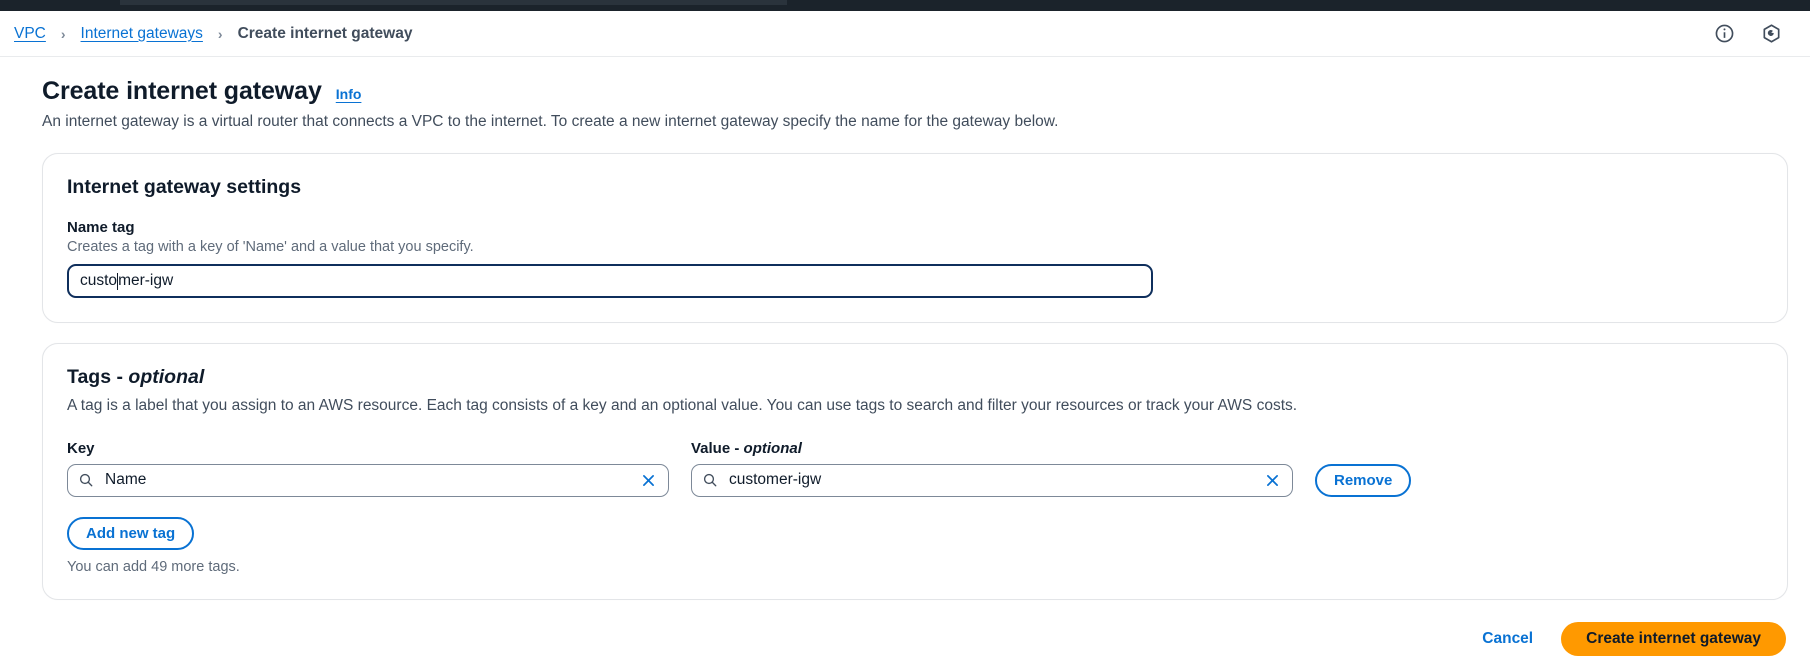  I want to click on breadcrumb-item-internet-gateways: Internet gateways, so click(142, 34).